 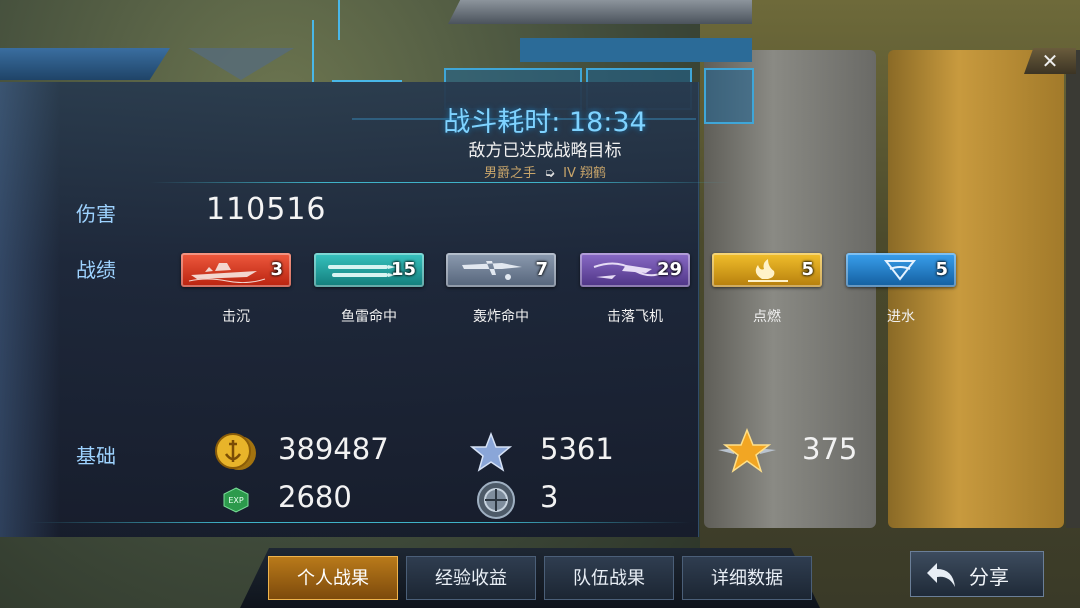 I want to click on tagline-right: IV 翔鹤, so click(x=585, y=173).